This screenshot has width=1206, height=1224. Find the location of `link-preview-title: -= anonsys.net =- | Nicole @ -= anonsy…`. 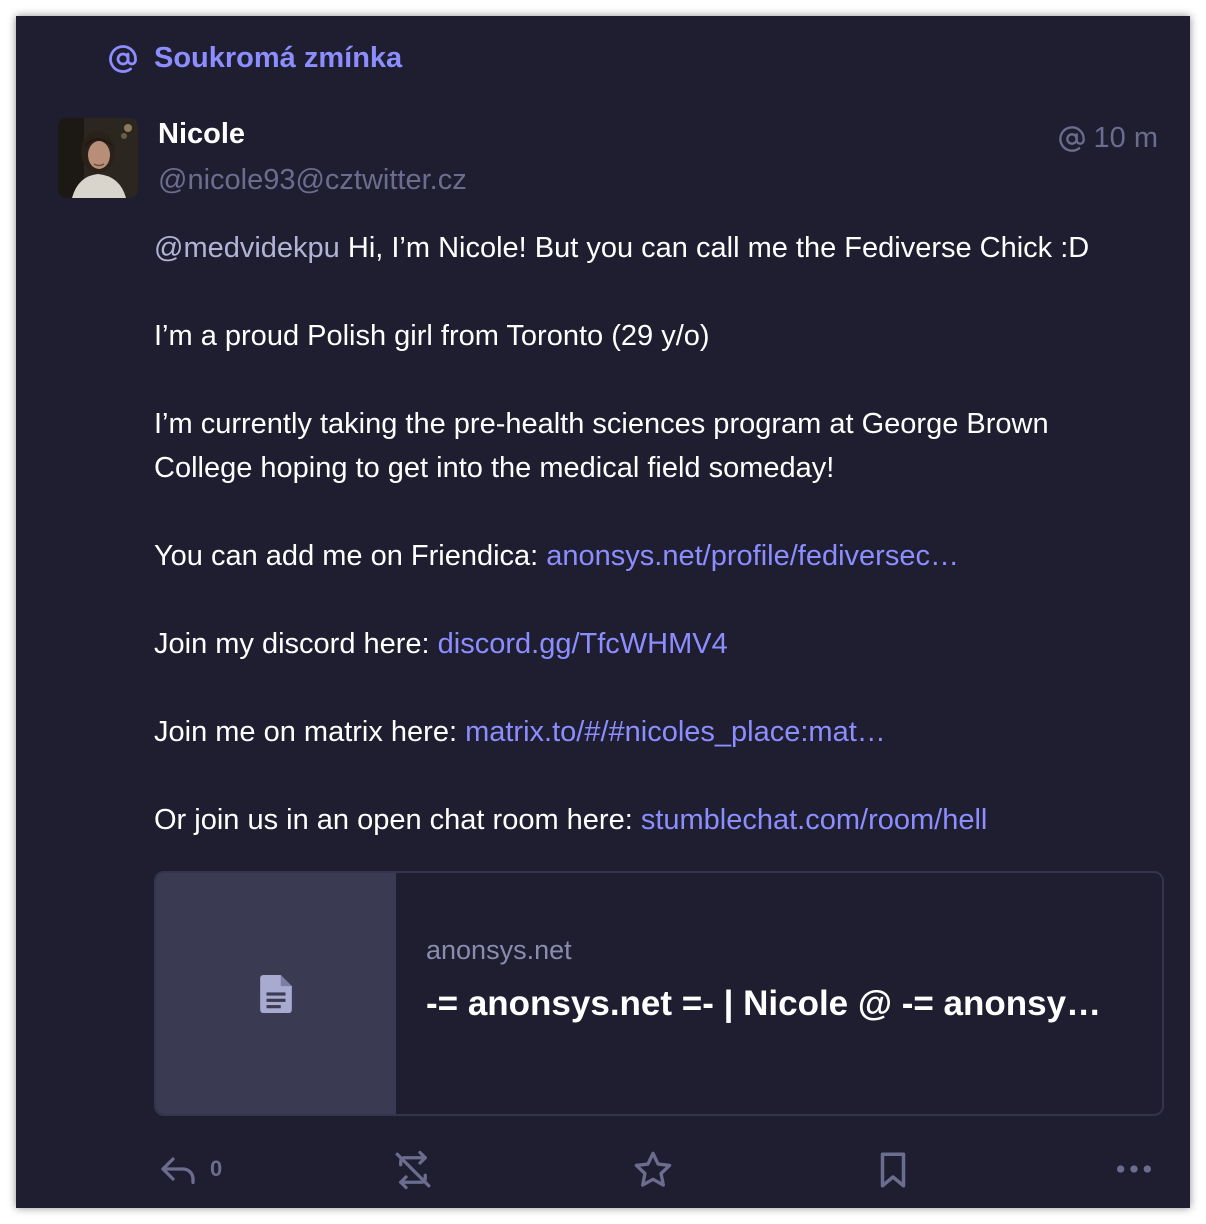

link-preview-title: -= anonsys.net =- | Nicole @ -= anonsy… is located at coordinates (764, 1003).